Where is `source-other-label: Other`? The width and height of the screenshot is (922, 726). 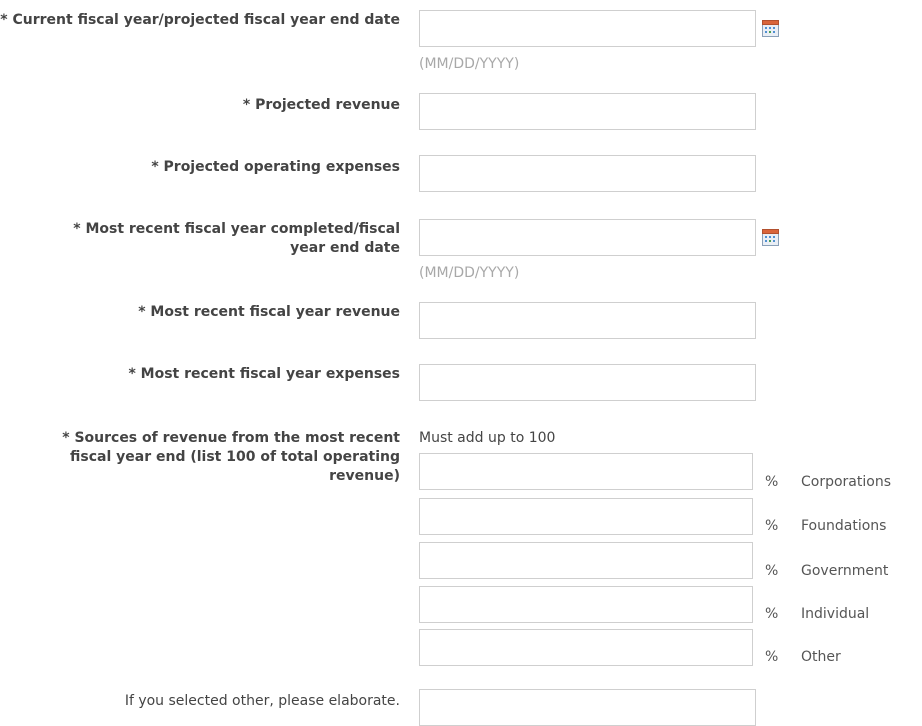
source-other-label: Other is located at coordinates (821, 657).